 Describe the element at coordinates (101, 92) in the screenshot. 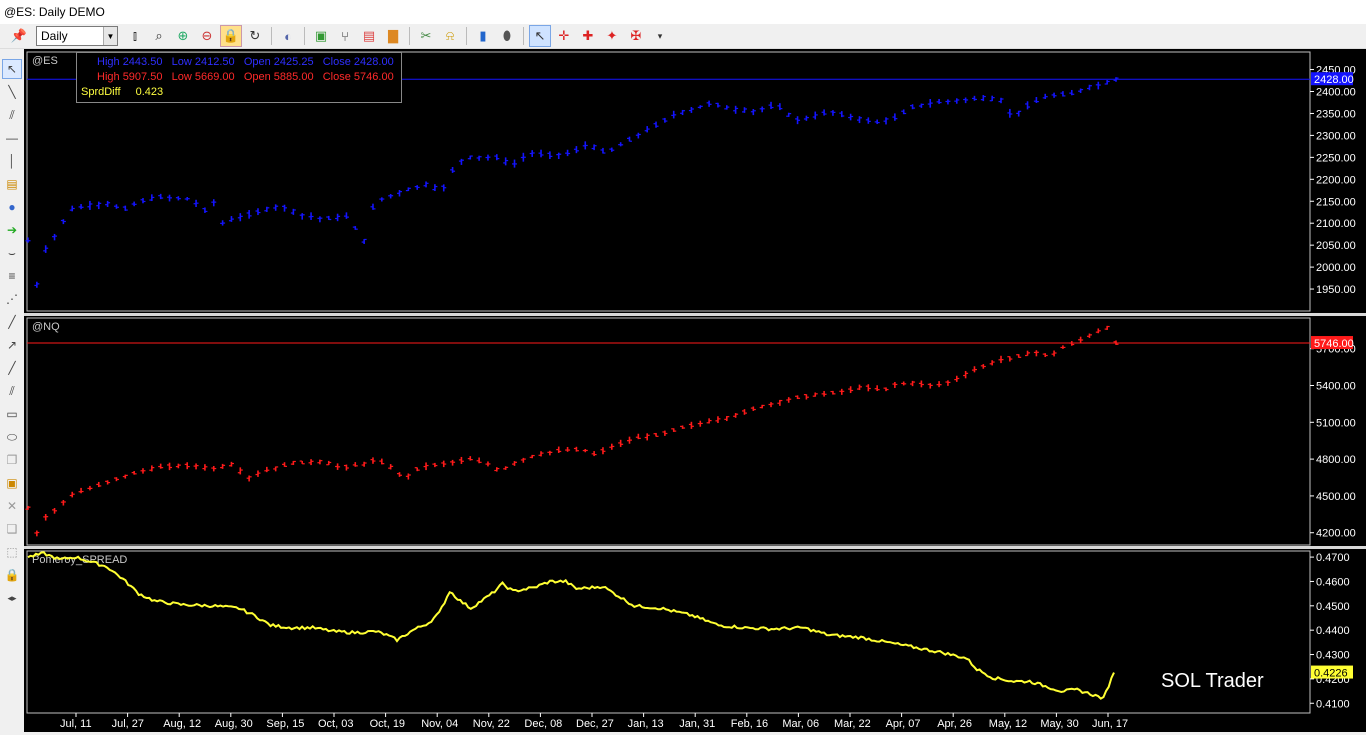

I see `spread-label: SprdDiff` at that location.